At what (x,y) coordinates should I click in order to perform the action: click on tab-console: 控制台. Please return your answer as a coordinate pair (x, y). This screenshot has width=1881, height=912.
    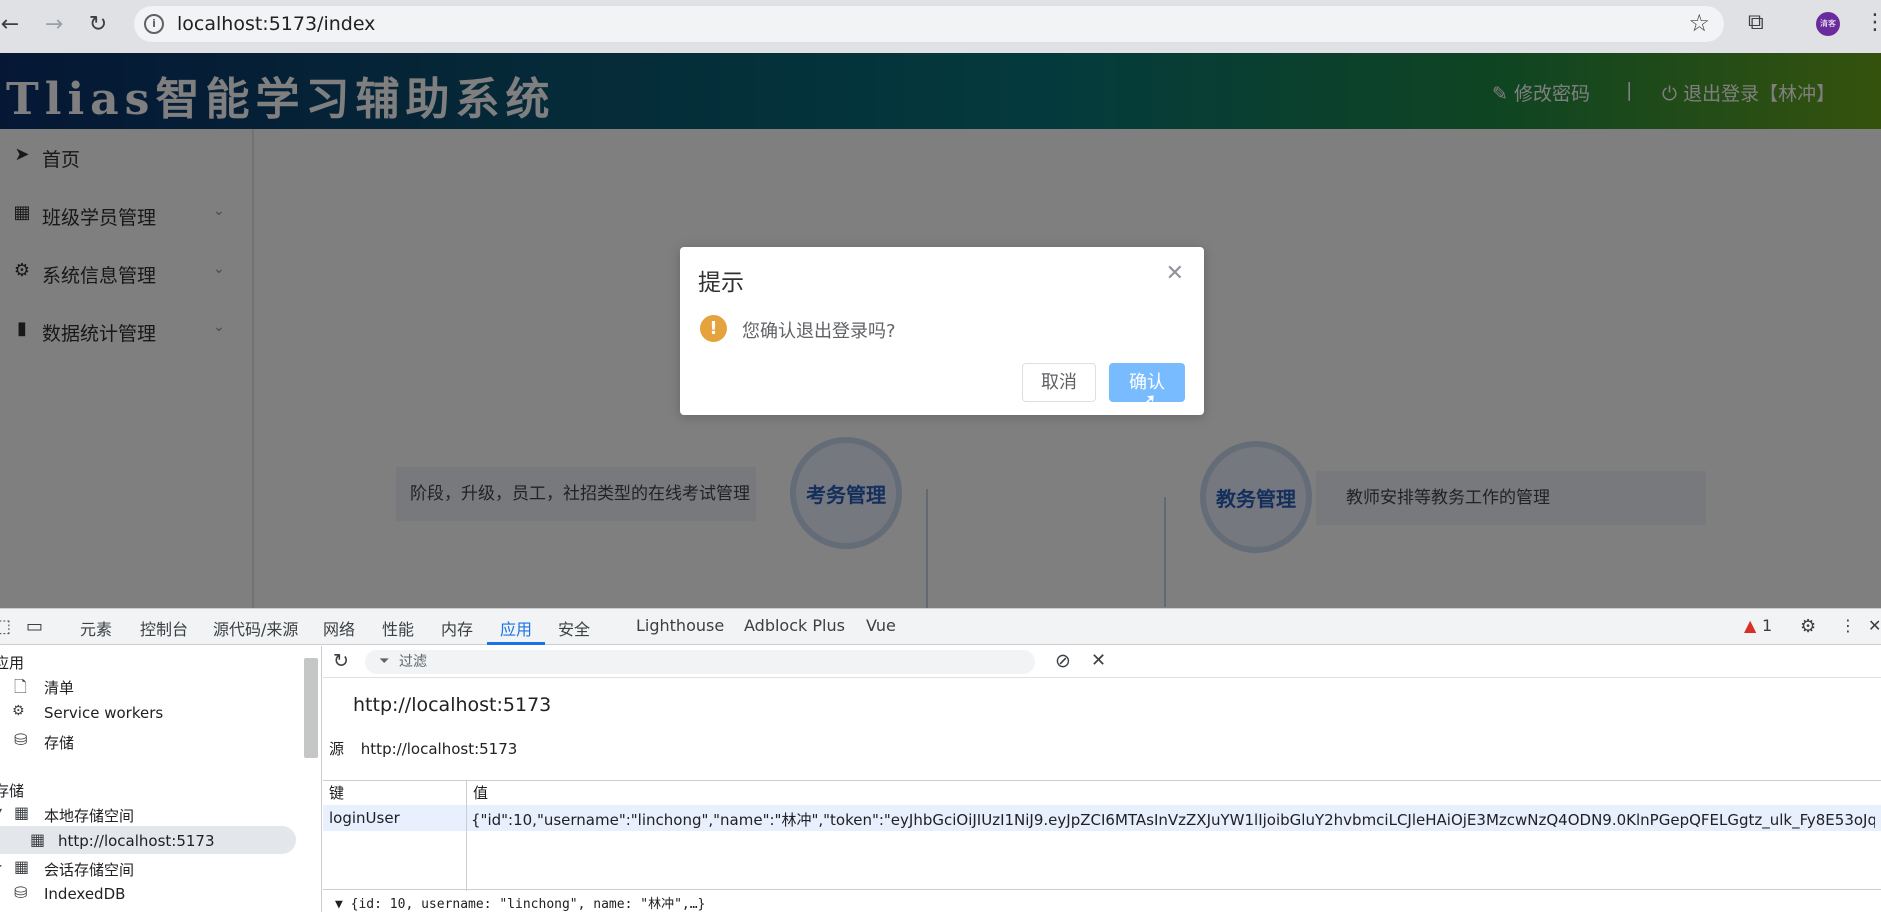
    Looking at the image, I should click on (164, 628).